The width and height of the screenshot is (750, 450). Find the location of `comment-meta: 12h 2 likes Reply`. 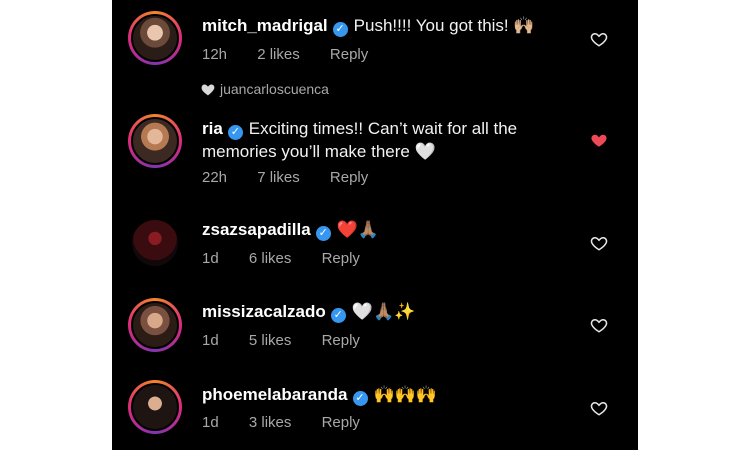

comment-meta: 12h 2 likes Reply is located at coordinates (298, 54).